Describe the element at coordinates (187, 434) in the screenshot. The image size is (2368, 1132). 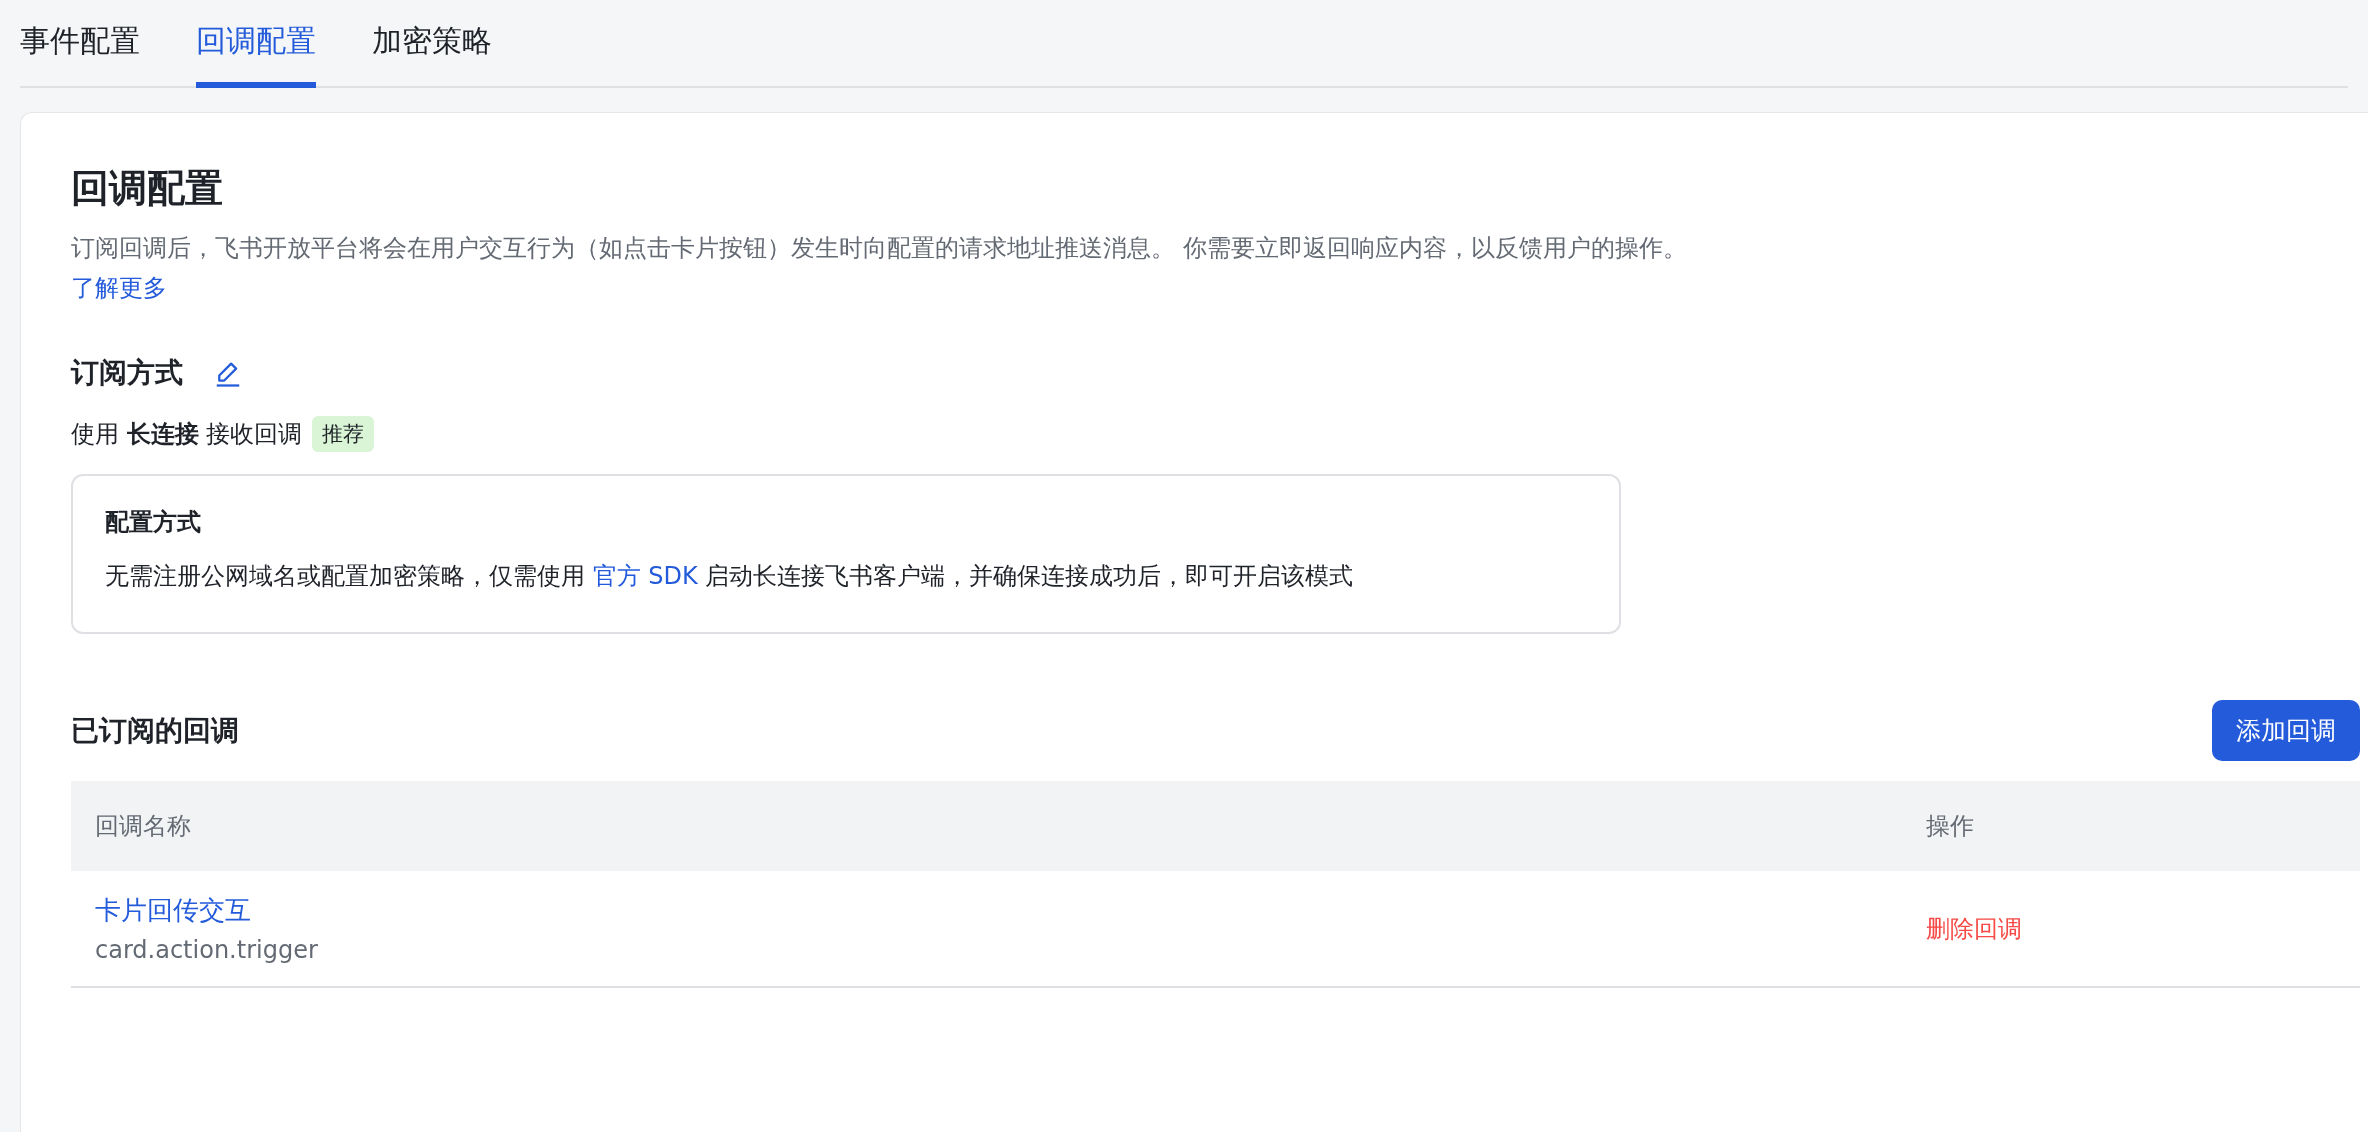
I see `mode-text: 使用 长连接 接收回调` at that location.